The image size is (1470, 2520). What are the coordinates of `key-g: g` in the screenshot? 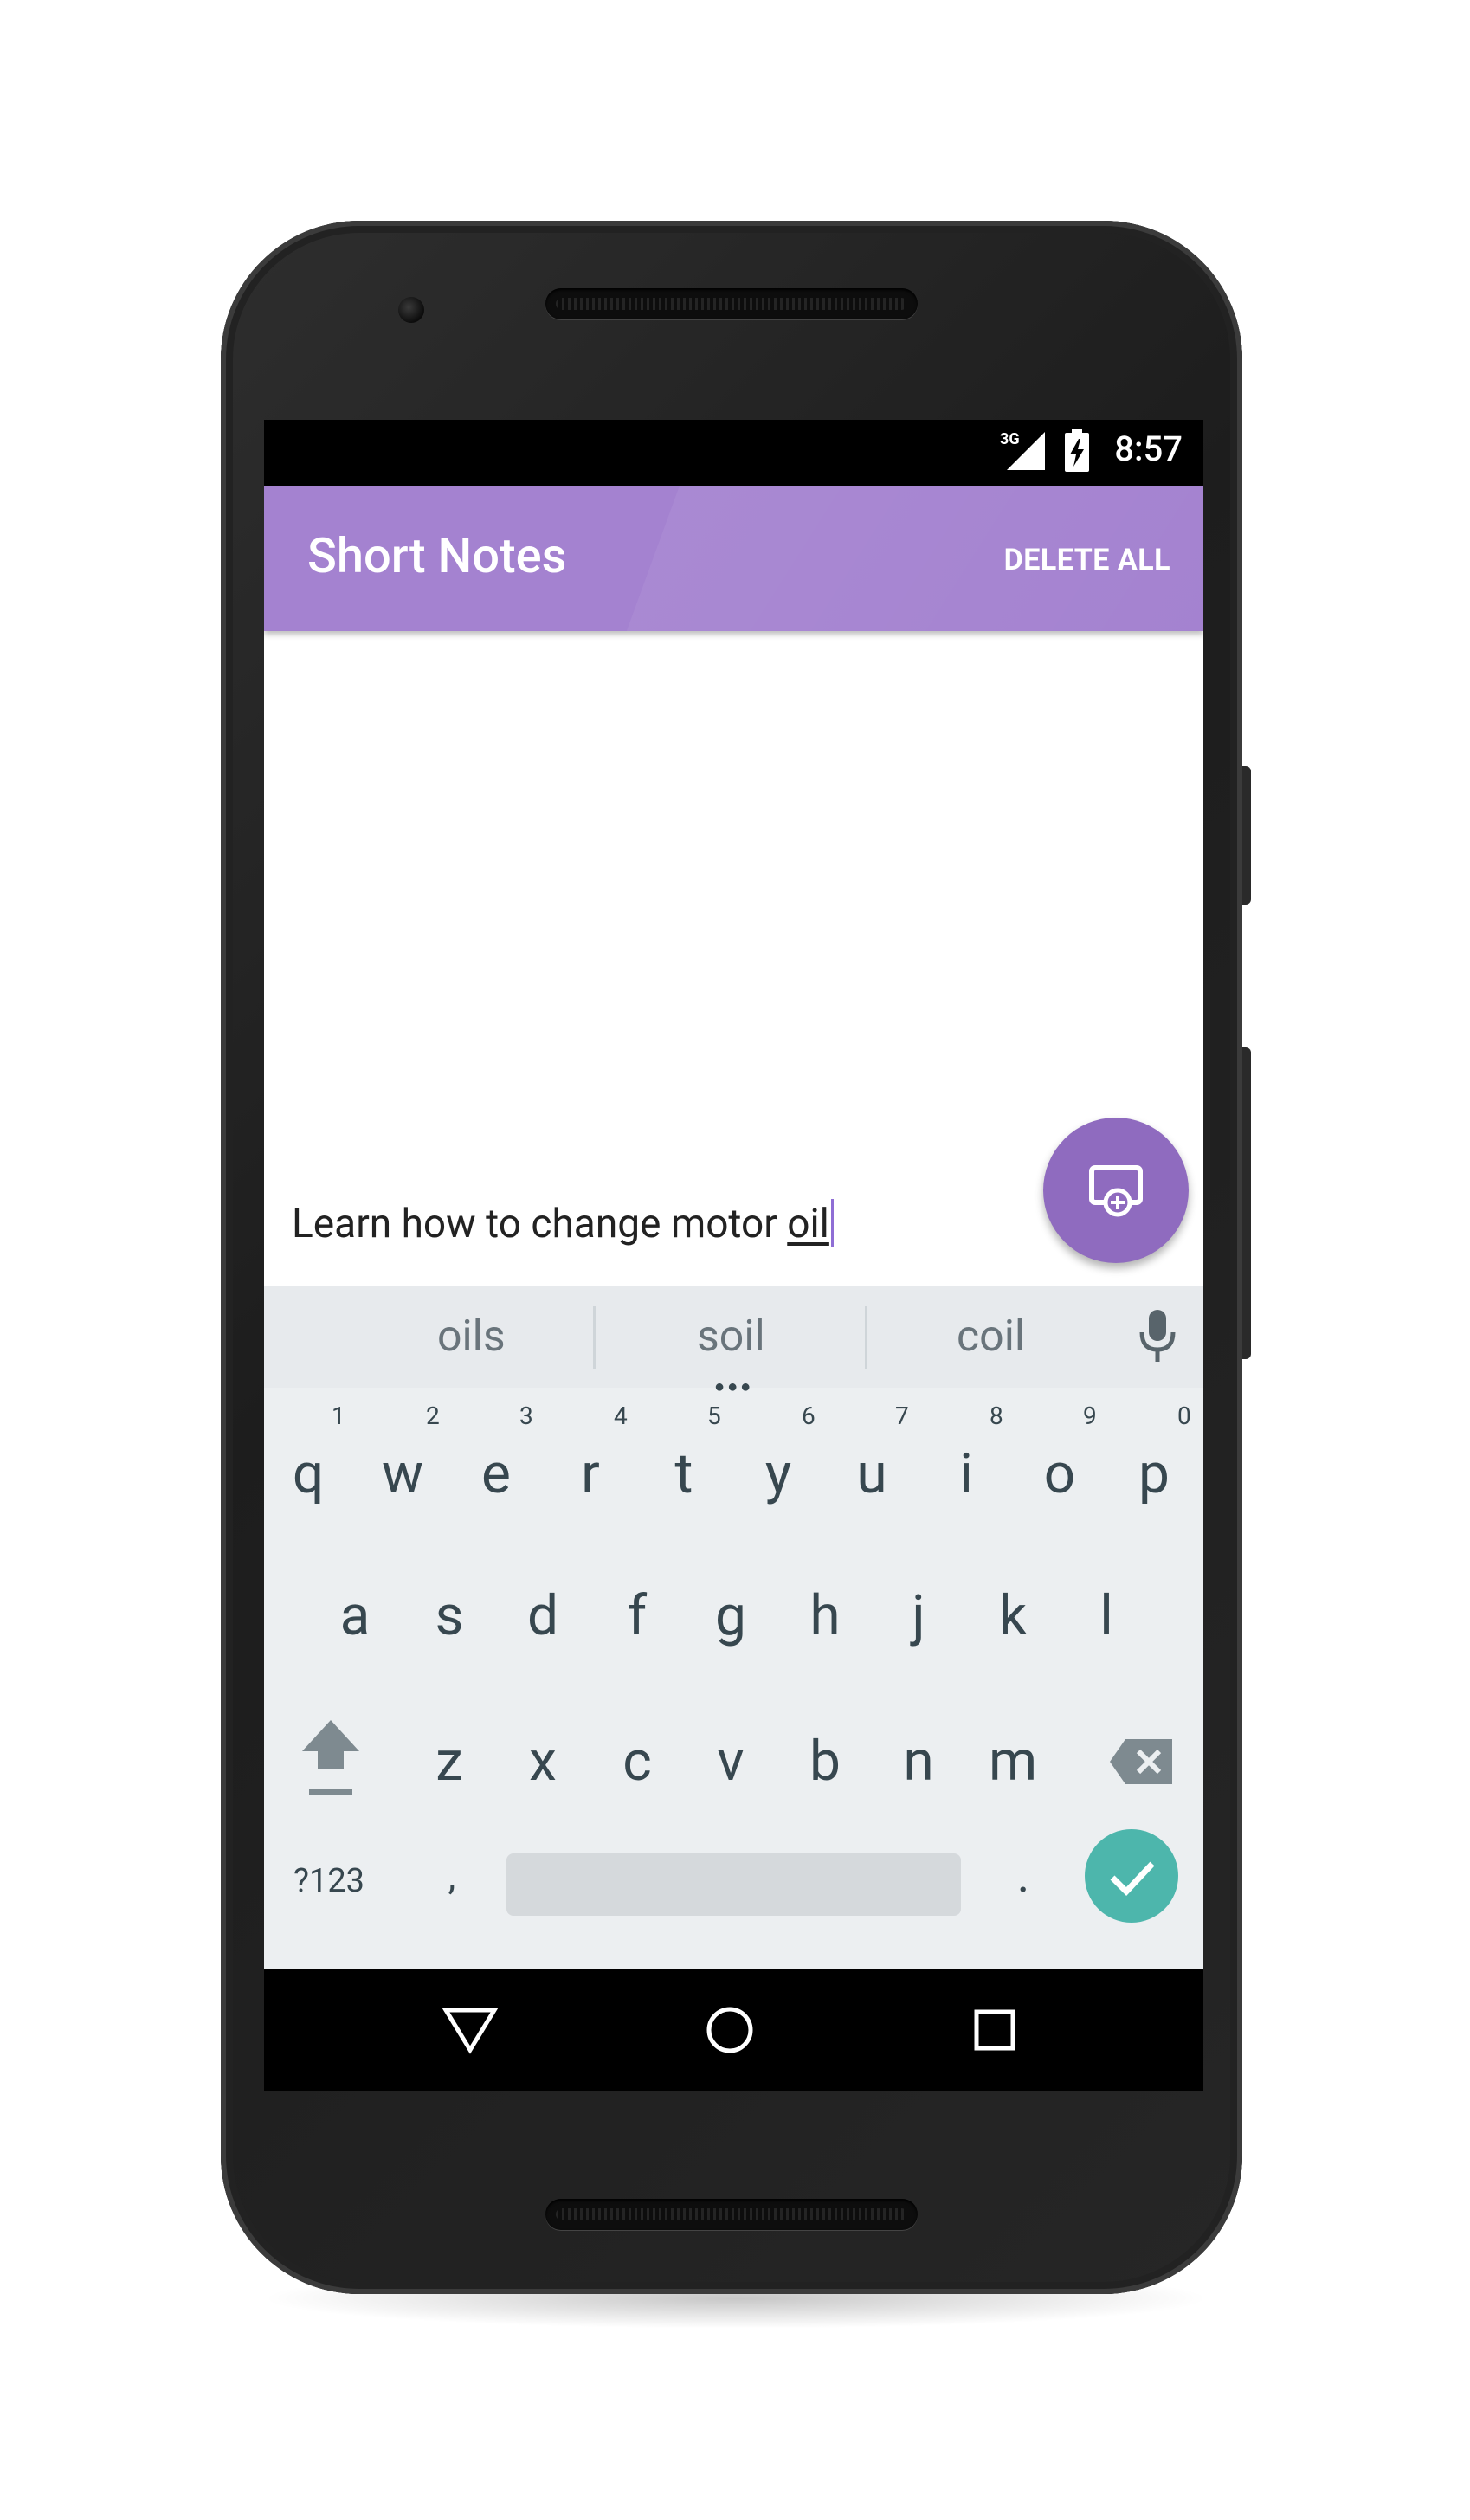 It's located at (731, 1615).